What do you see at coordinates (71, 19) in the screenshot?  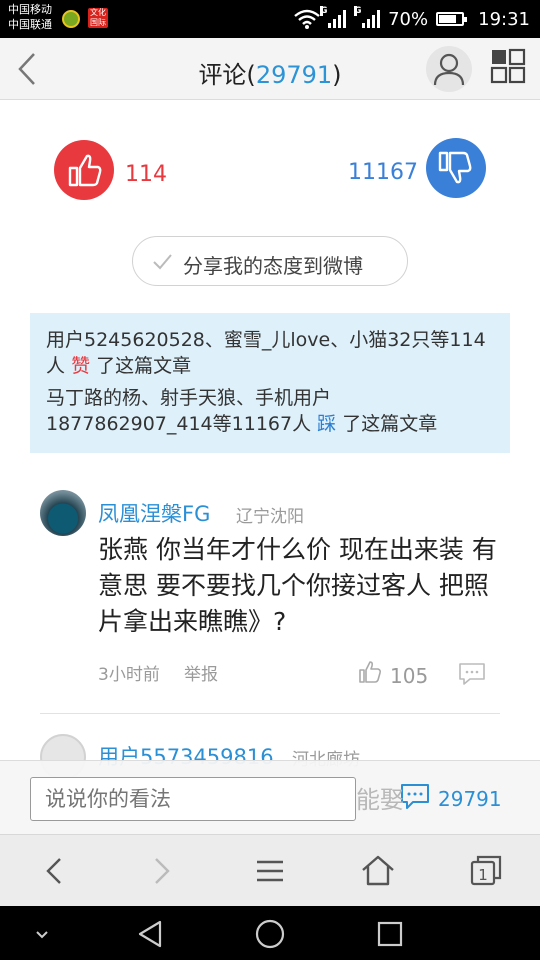 I see `app-notification-icon` at bounding box center [71, 19].